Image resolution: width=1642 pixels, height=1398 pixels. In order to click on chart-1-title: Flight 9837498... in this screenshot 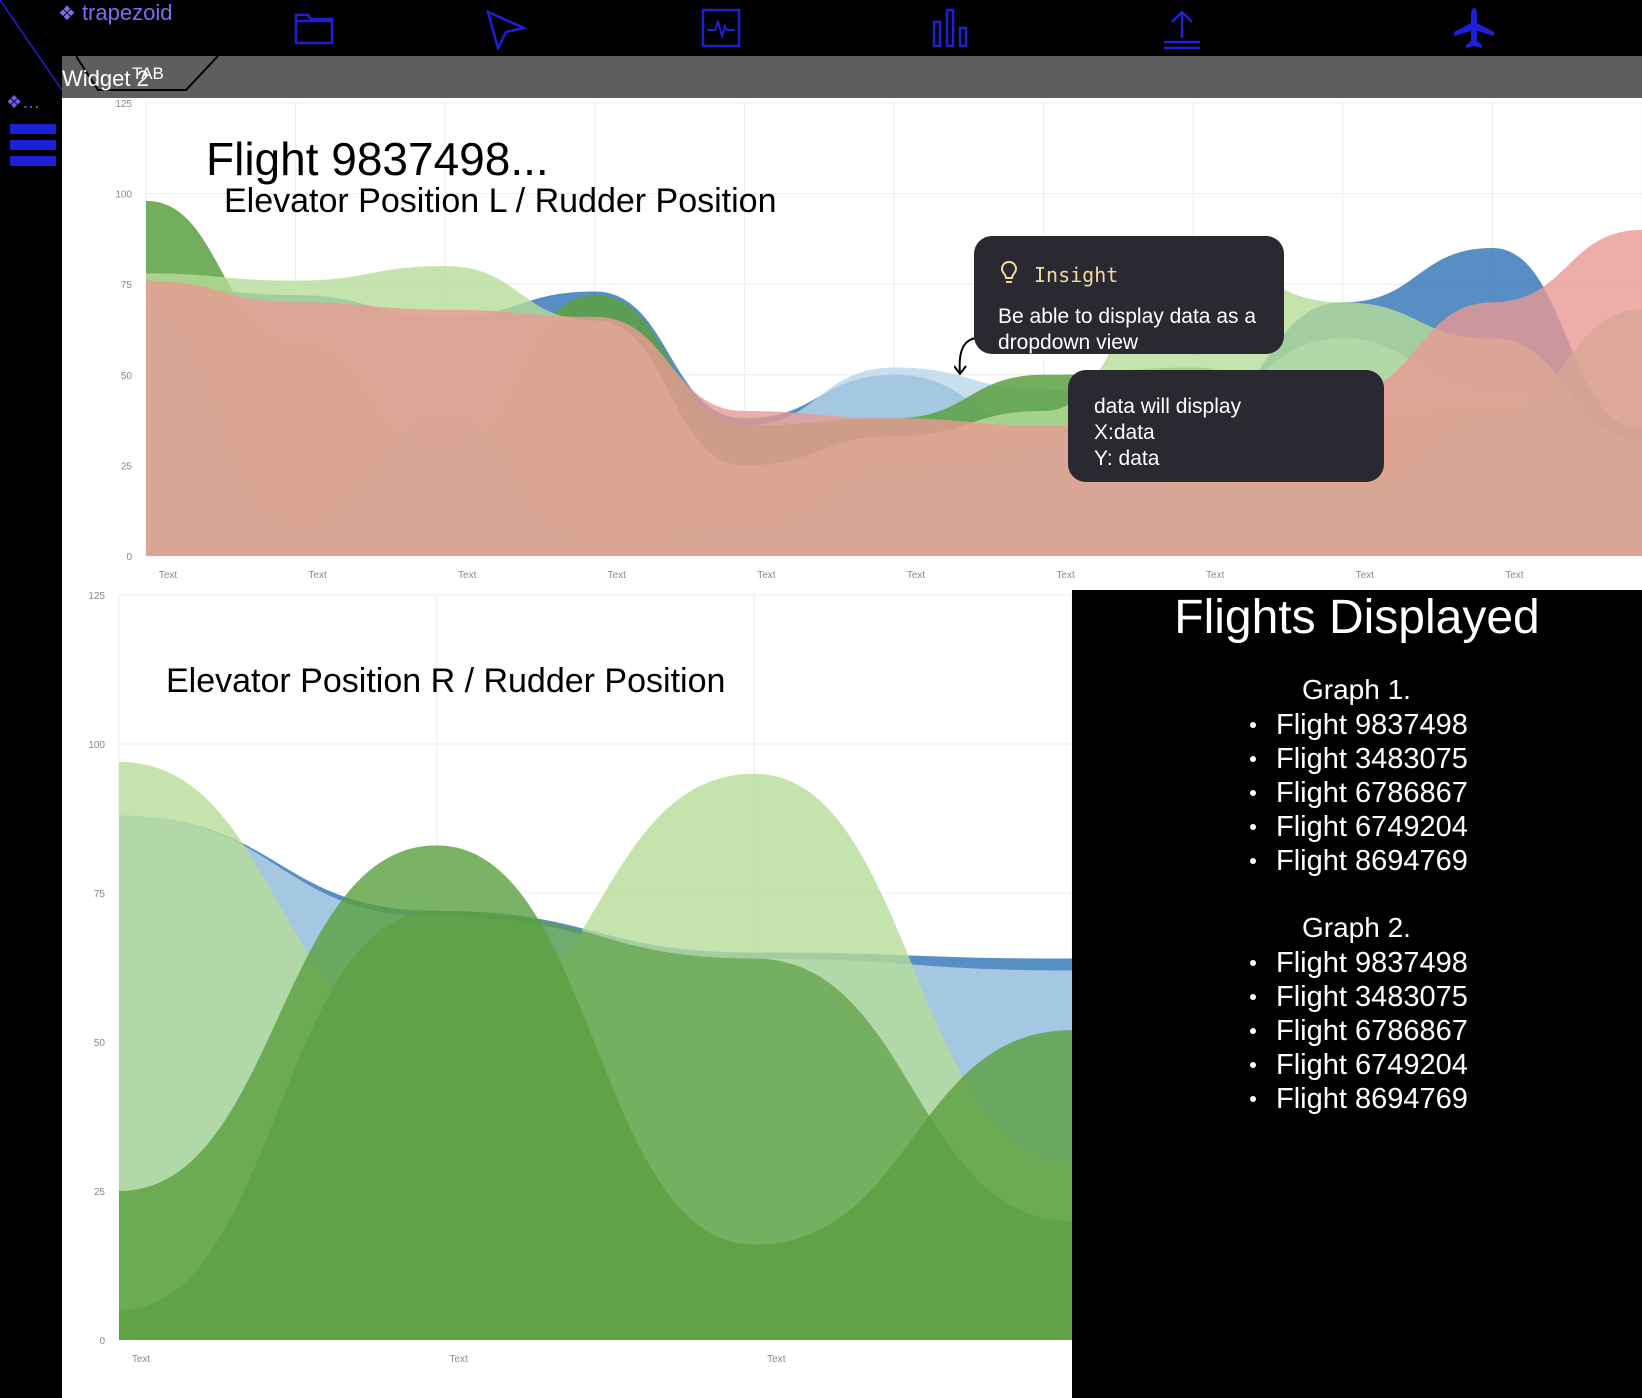, I will do `click(377, 159)`.